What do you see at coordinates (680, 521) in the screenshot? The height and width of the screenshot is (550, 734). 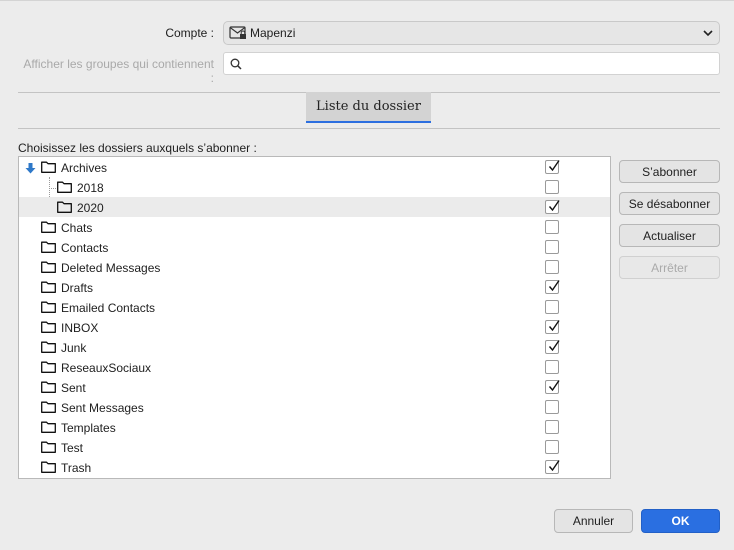 I see `ok-button: OK` at bounding box center [680, 521].